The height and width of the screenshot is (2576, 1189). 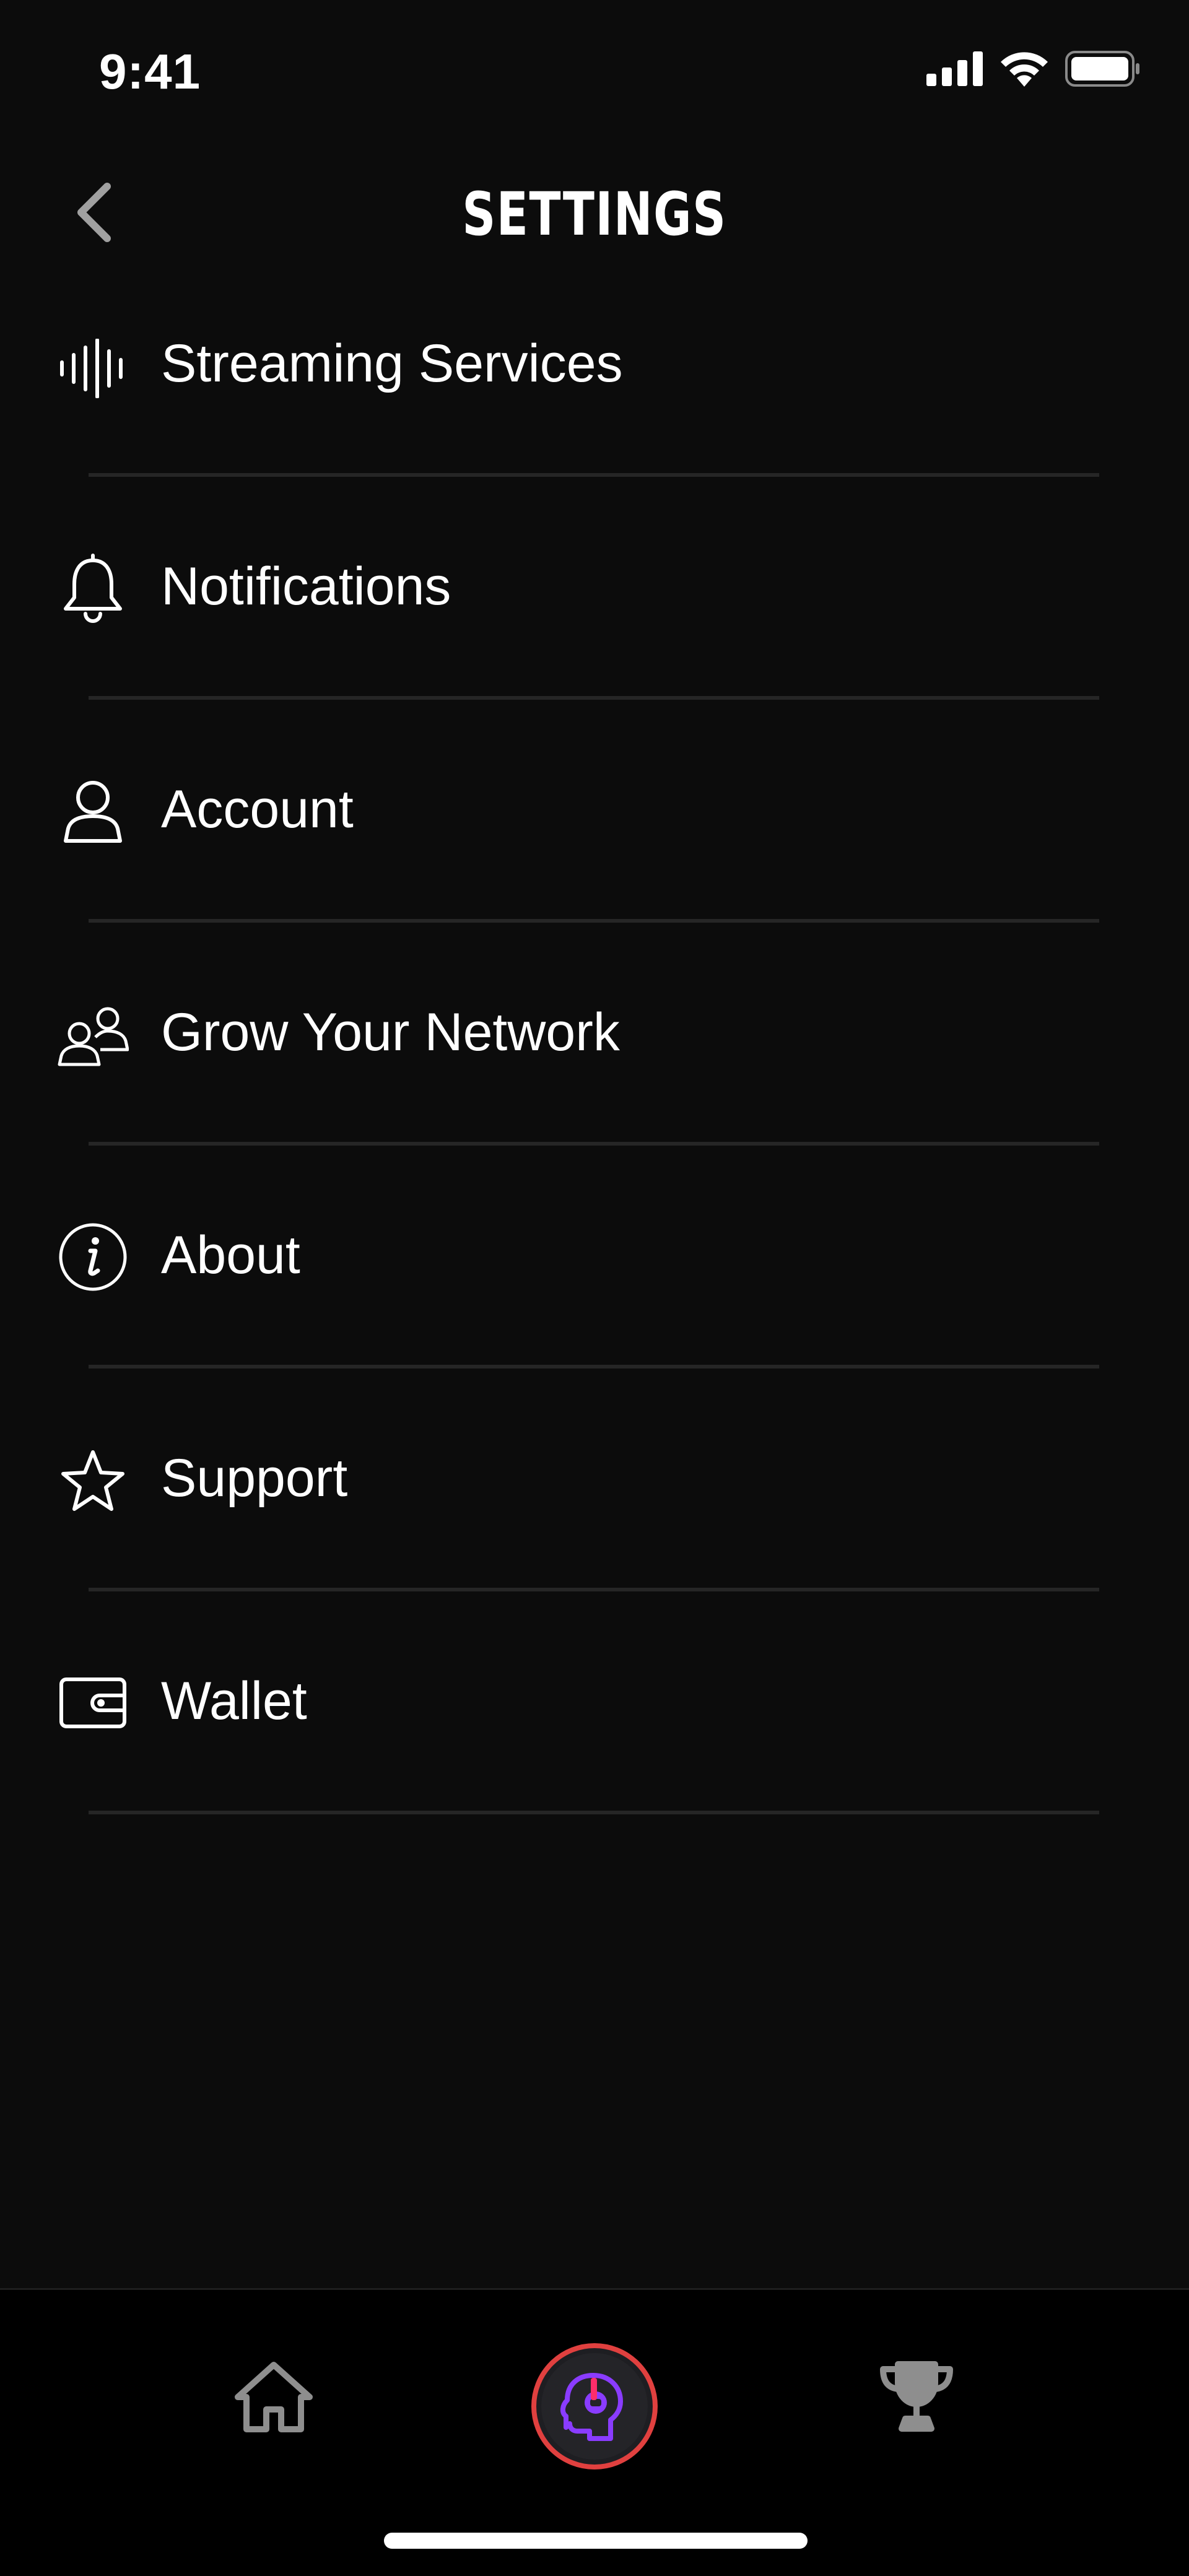 I want to click on settings-item-account: Account, so click(x=594, y=811).